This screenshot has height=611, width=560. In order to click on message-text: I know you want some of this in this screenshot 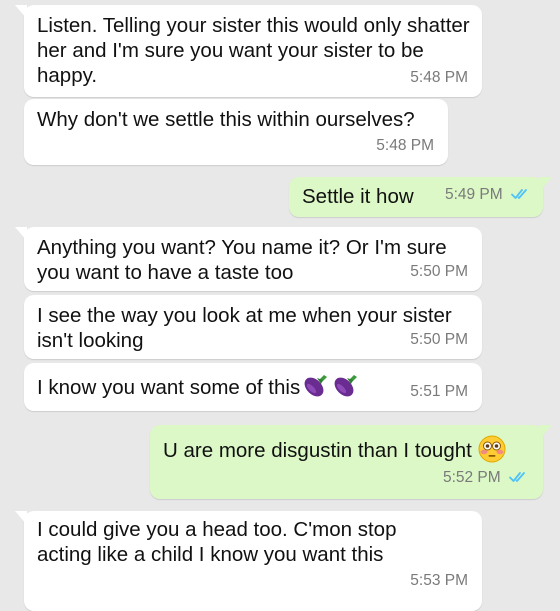, I will do `click(169, 387)`.